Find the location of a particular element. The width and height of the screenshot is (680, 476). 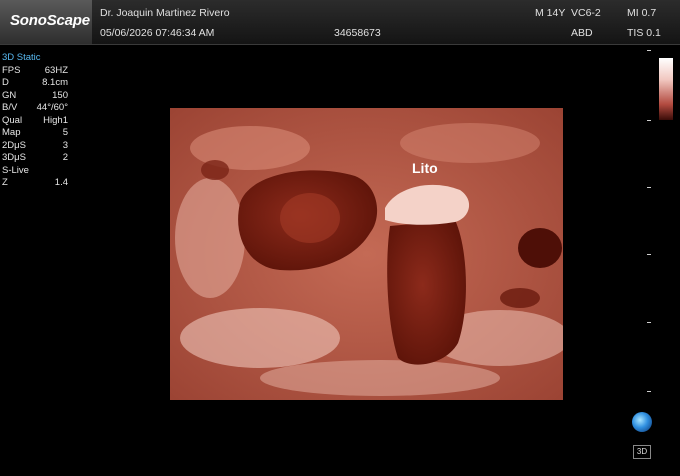

patient-age: M 14Y is located at coordinates (550, 13).